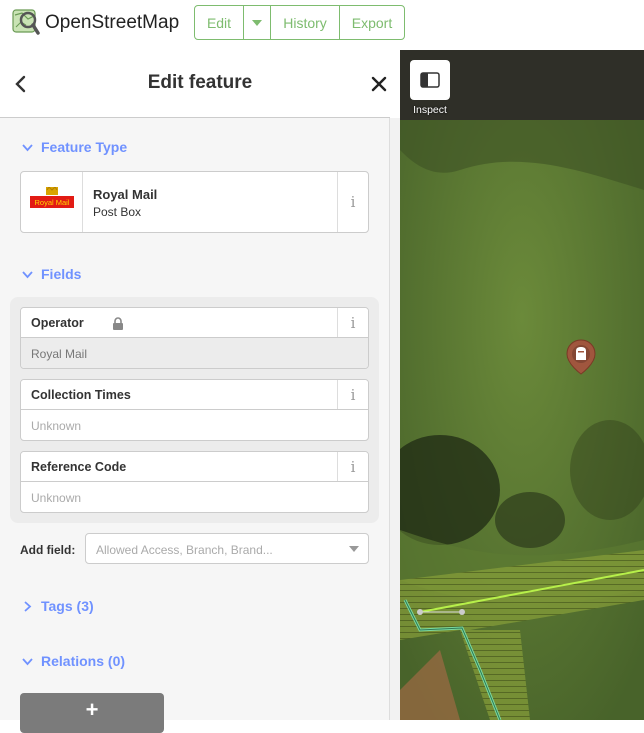 This screenshot has width=644, height=733. I want to click on inspect-panel-icon, so click(430, 80).